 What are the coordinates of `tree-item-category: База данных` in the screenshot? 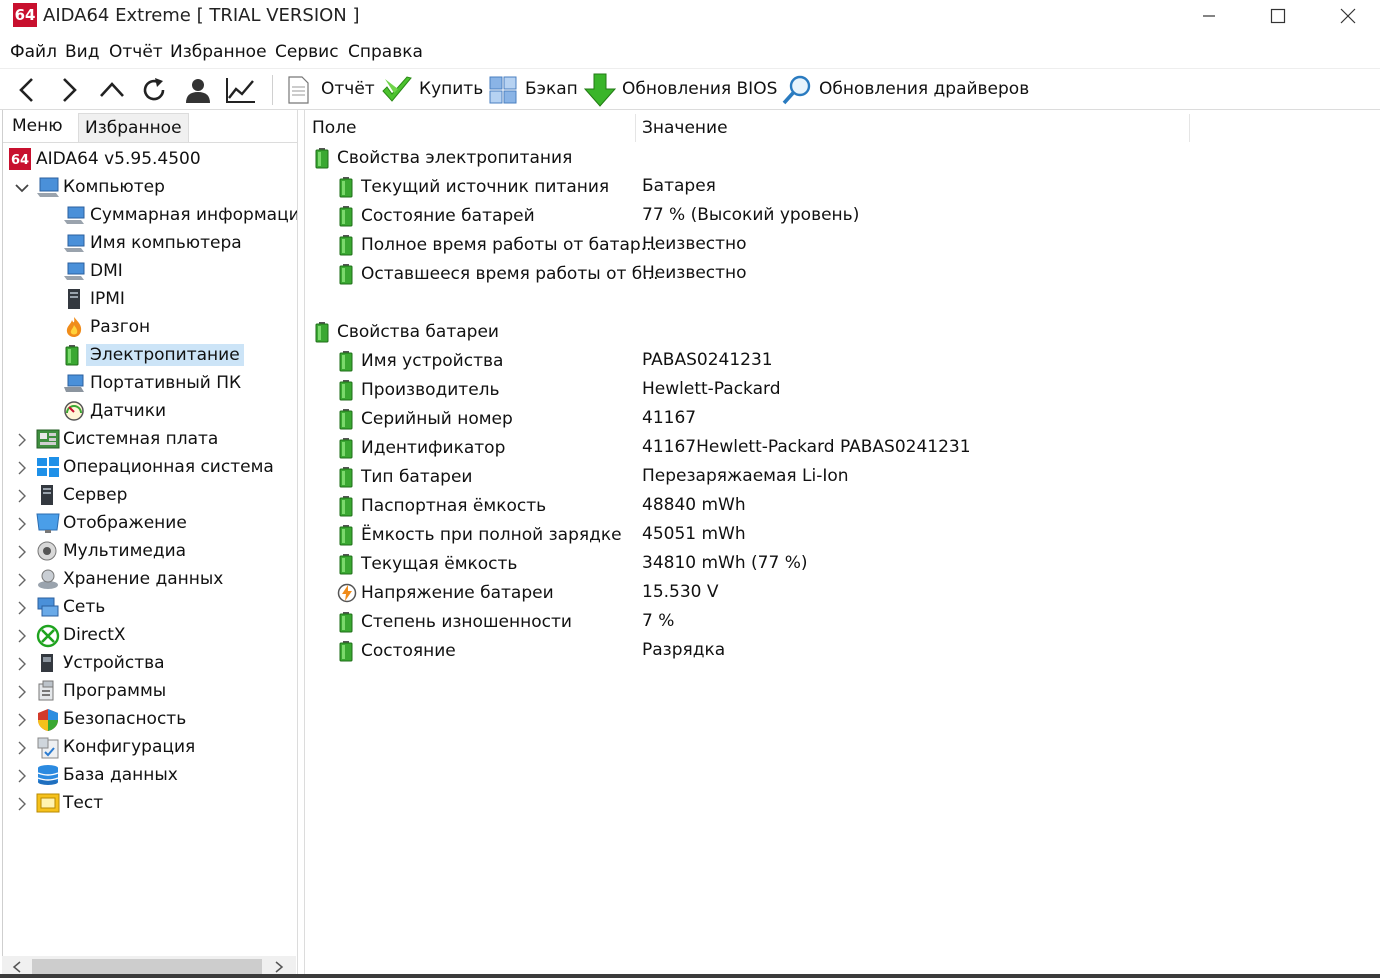 It's located at (107, 775).